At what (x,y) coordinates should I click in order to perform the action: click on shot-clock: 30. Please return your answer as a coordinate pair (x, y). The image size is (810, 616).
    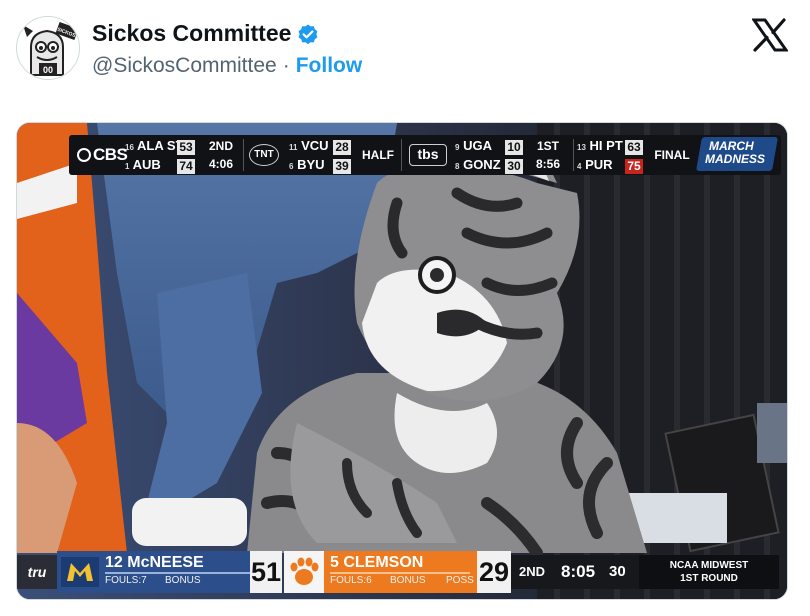
    Looking at the image, I should click on (617, 571).